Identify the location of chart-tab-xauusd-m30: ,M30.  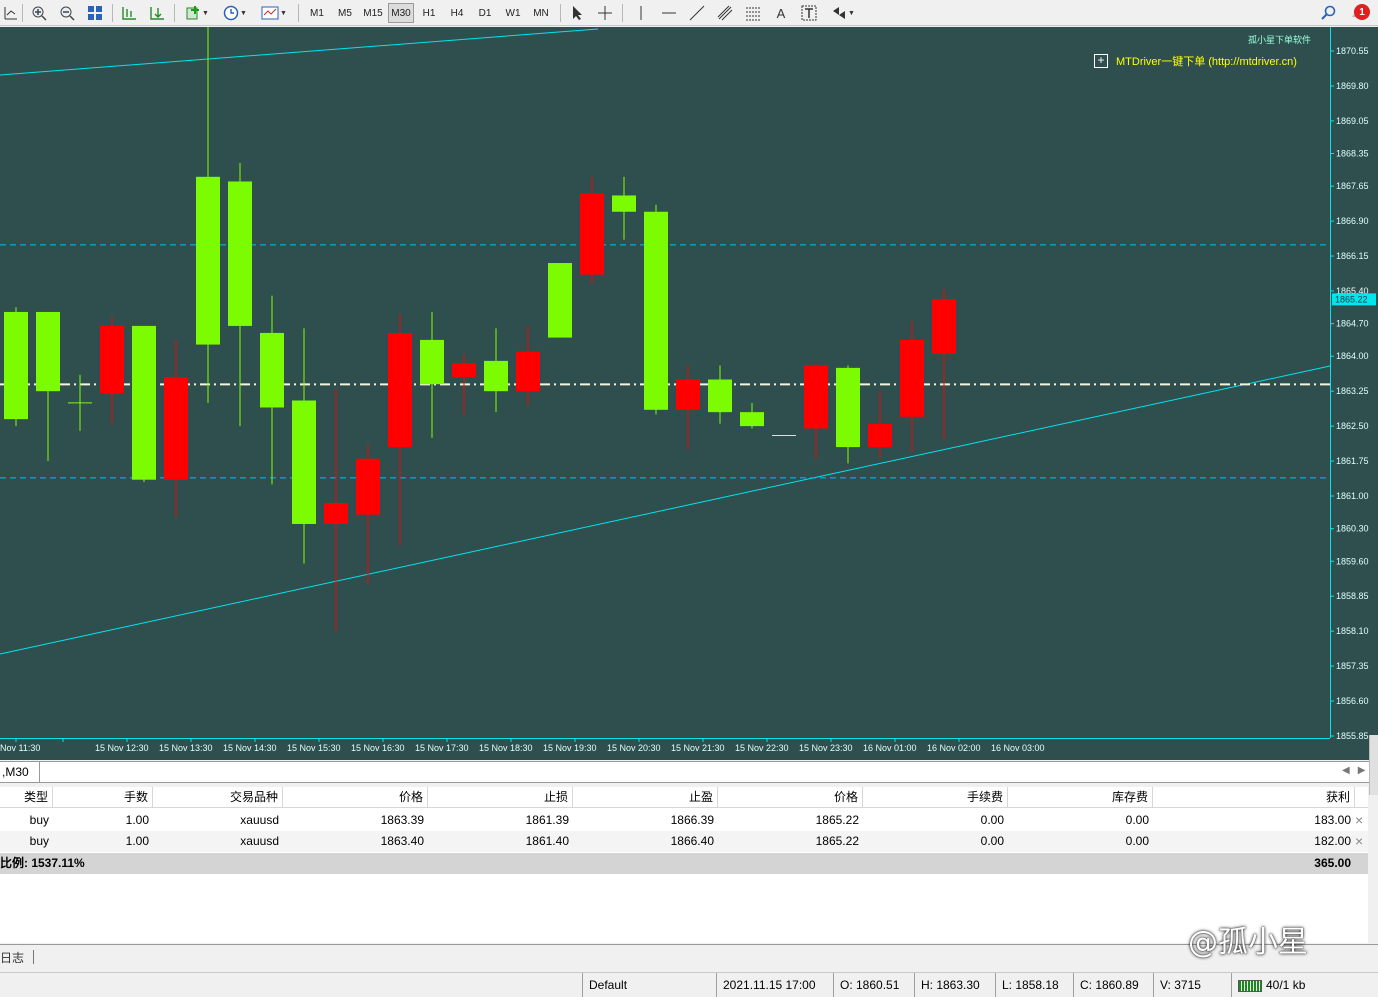
(20, 772).